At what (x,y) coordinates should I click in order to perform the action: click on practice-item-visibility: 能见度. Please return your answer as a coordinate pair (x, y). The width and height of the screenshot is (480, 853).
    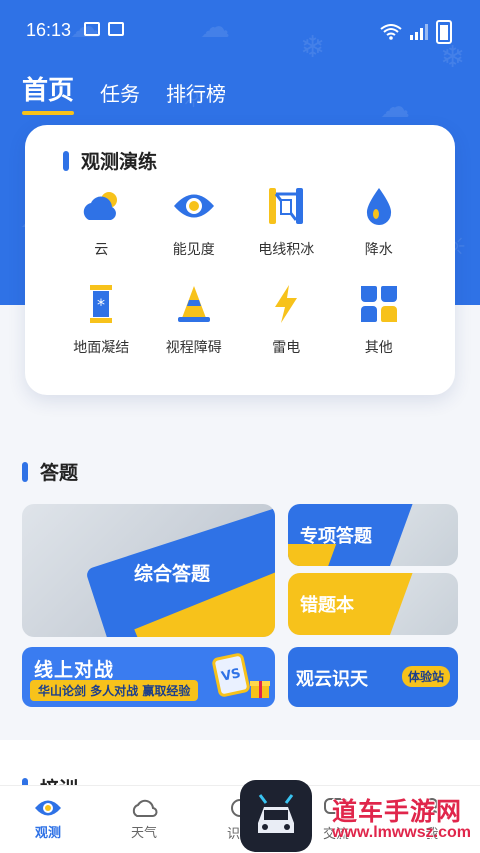
    Looking at the image, I should click on (194, 221).